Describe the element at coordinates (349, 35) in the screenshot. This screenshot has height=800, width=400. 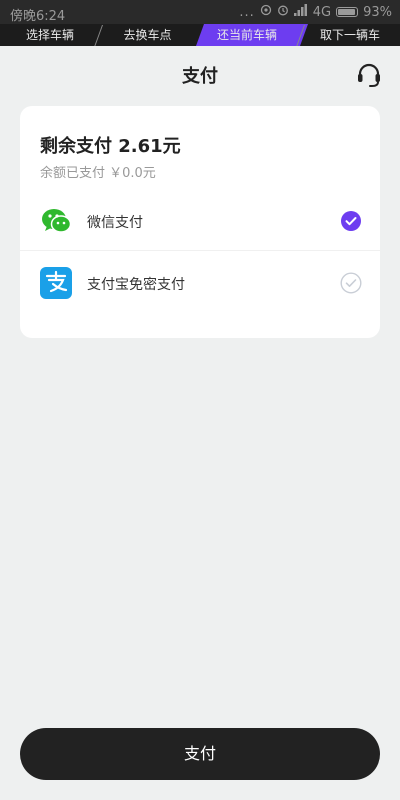
I see `step-pick-next-vehicle: 取下一辆车` at that location.